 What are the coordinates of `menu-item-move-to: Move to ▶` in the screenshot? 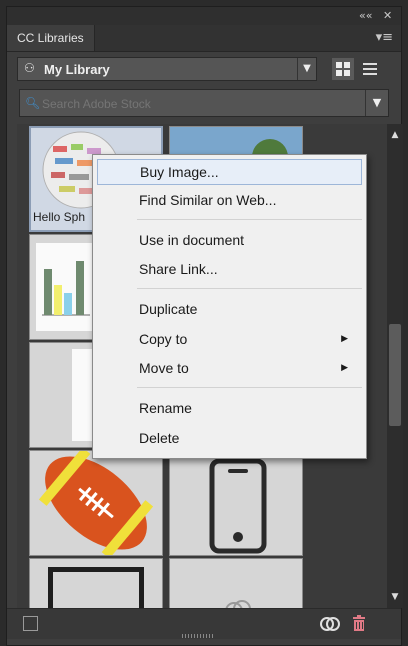 It's located at (229, 368).